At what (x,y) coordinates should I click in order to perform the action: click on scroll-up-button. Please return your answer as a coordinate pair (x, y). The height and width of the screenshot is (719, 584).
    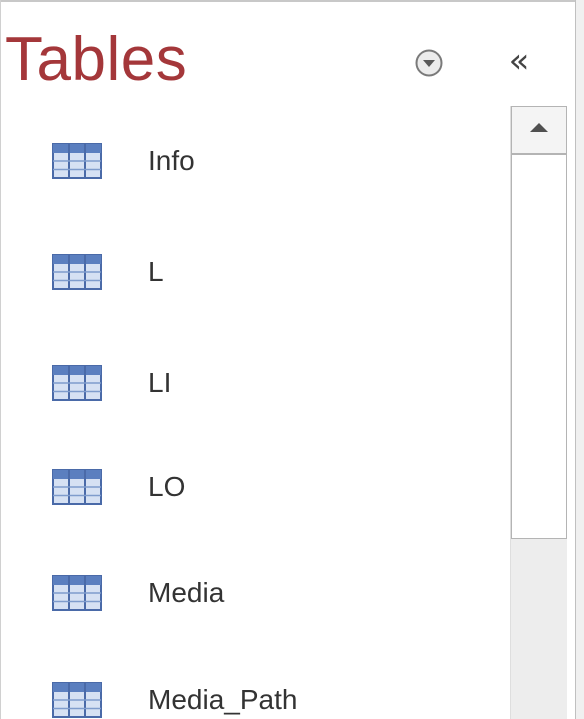
    Looking at the image, I should click on (539, 130).